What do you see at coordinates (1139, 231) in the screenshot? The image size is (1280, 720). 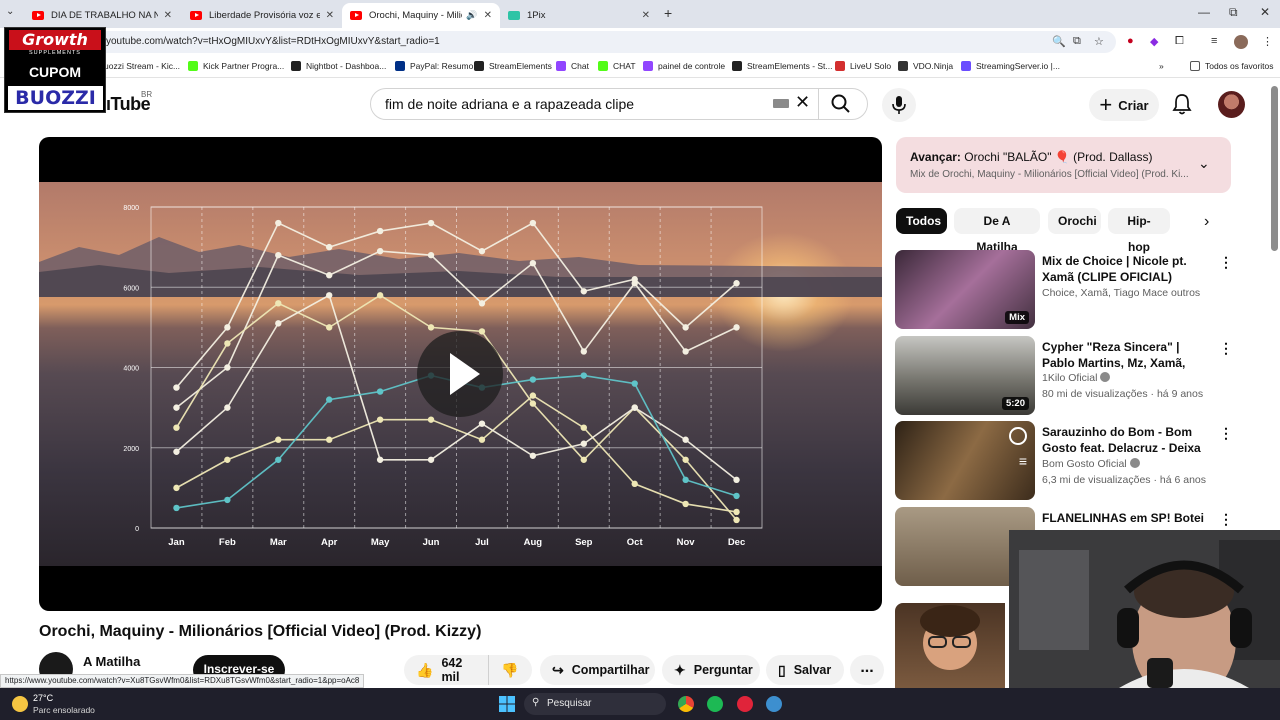 I see `chip-hip-hop: Hip-hop` at bounding box center [1139, 231].